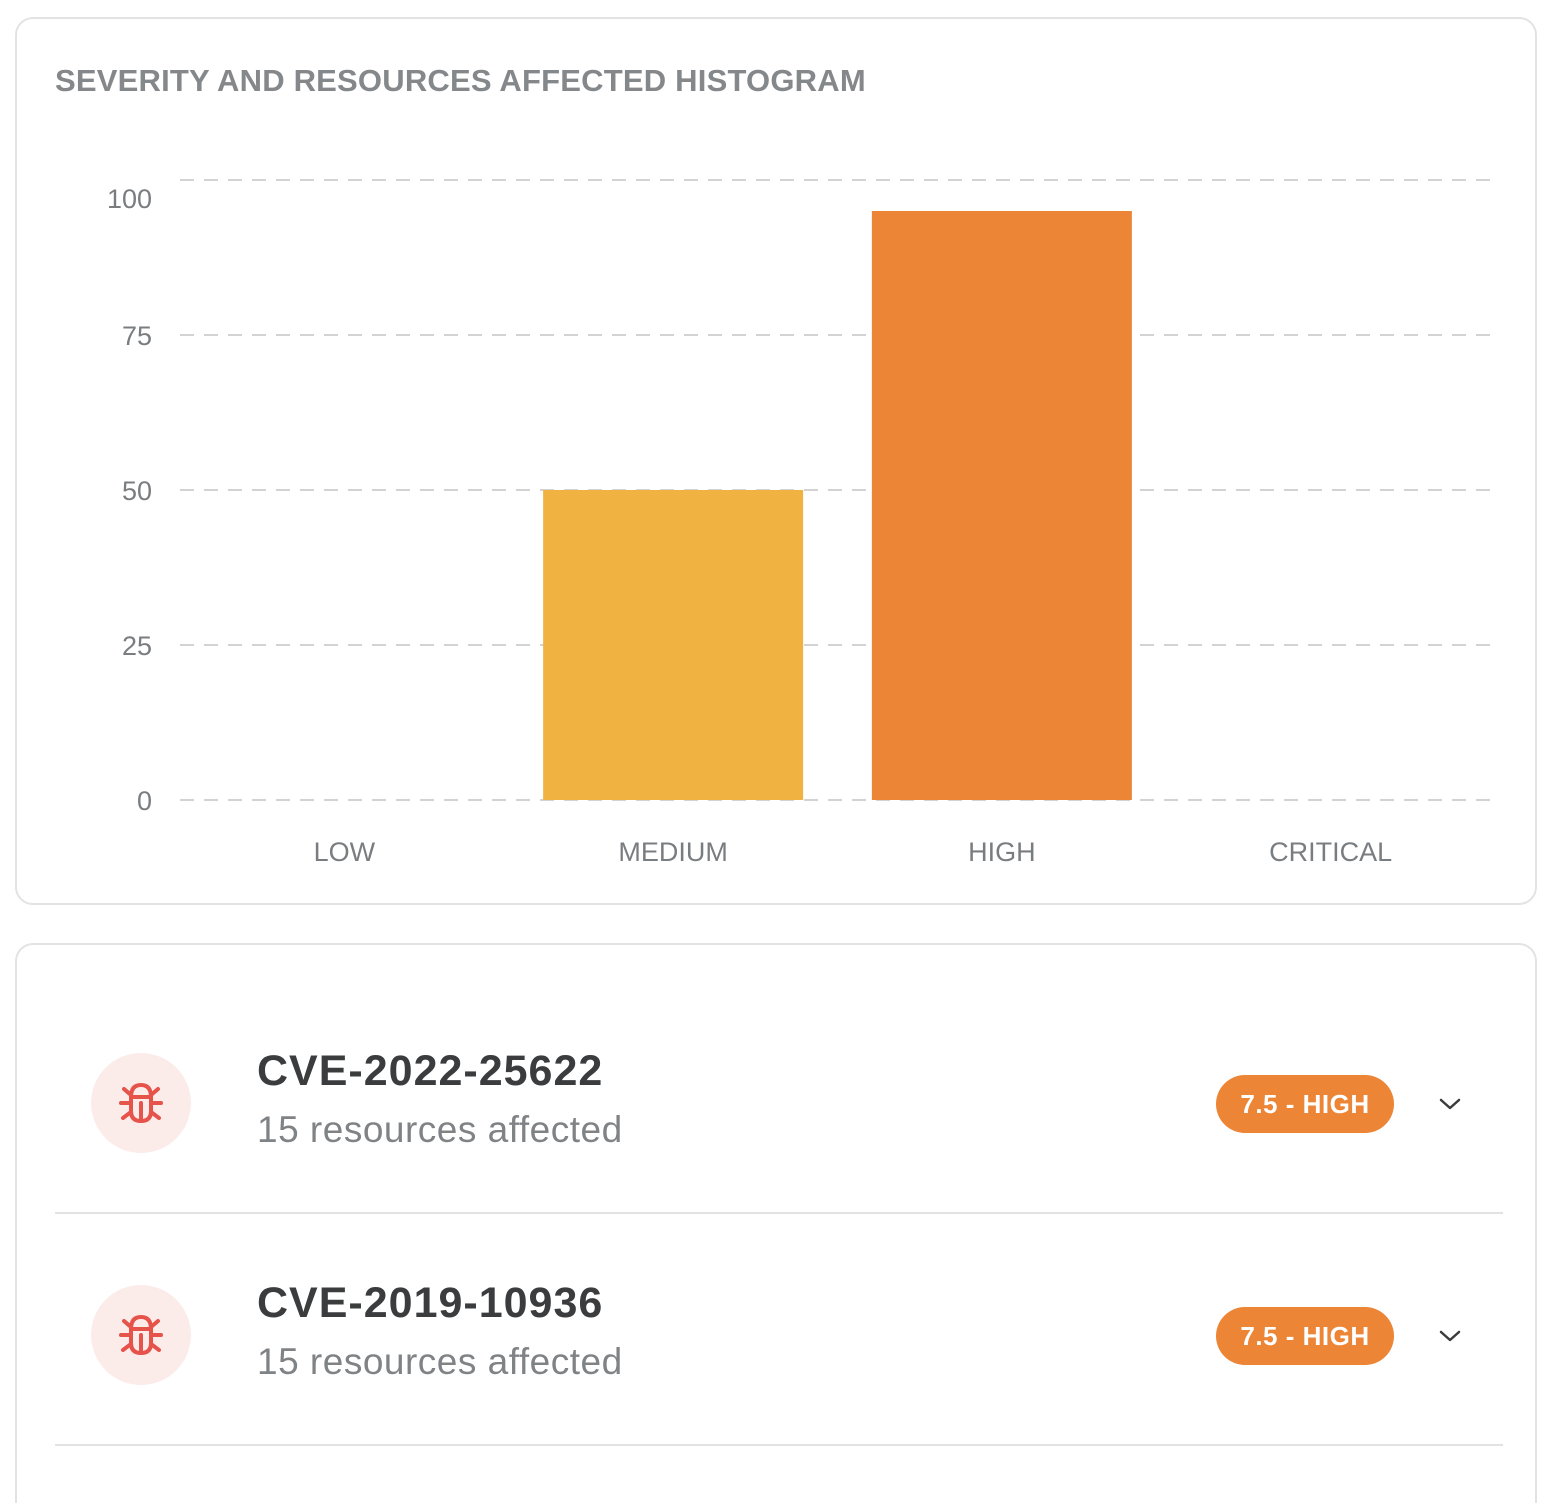 This screenshot has width=1556, height=1503. I want to click on x-tick-label: LOW, so click(345, 852).